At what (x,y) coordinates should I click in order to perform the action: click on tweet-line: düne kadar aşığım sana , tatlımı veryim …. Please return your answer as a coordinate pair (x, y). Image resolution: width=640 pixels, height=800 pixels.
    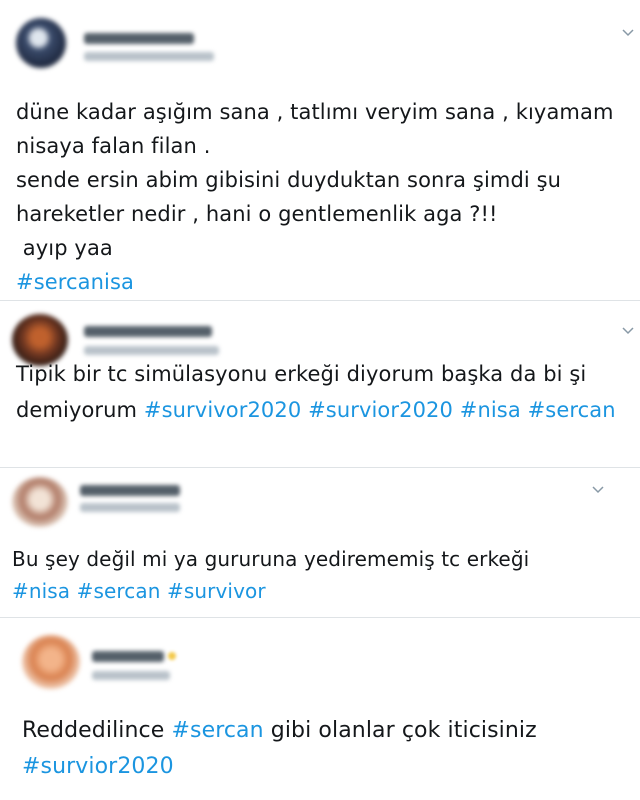
    Looking at the image, I should click on (315, 112).